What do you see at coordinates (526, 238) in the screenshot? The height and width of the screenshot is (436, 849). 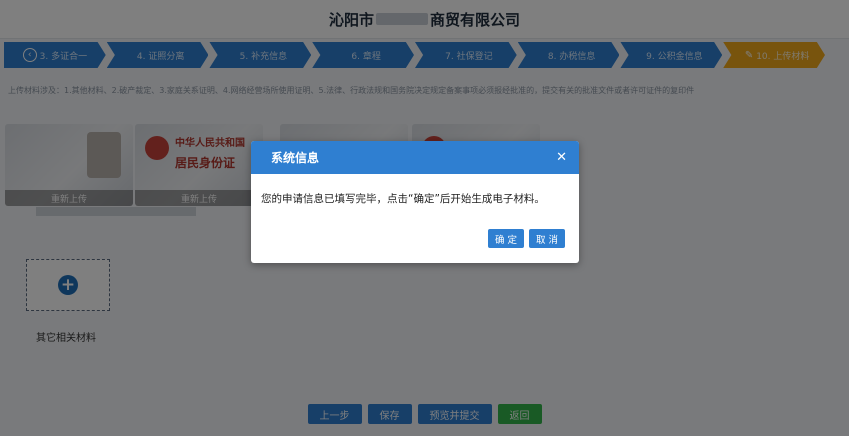 I see `dialog-actions: 确 定 取 消` at bounding box center [526, 238].